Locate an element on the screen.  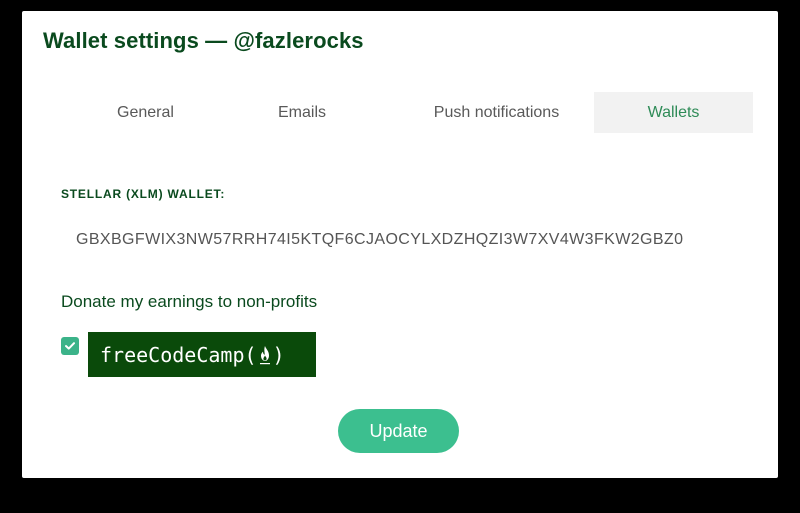
update-button: Update is located at coordinates (398, 431).